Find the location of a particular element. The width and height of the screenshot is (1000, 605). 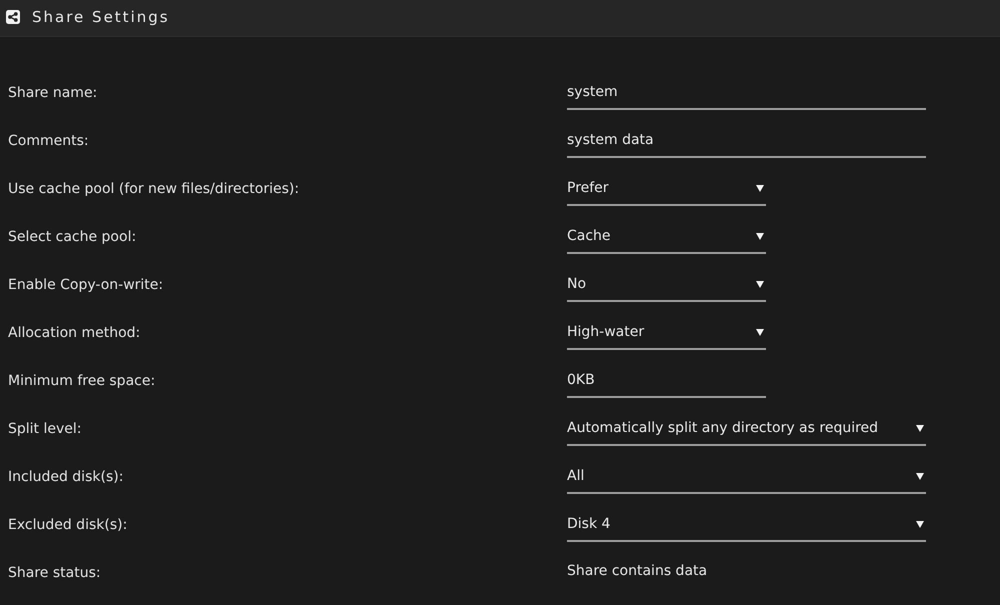

setting-label: Enable Copy-on-write: is located at coordinates (85, 285).